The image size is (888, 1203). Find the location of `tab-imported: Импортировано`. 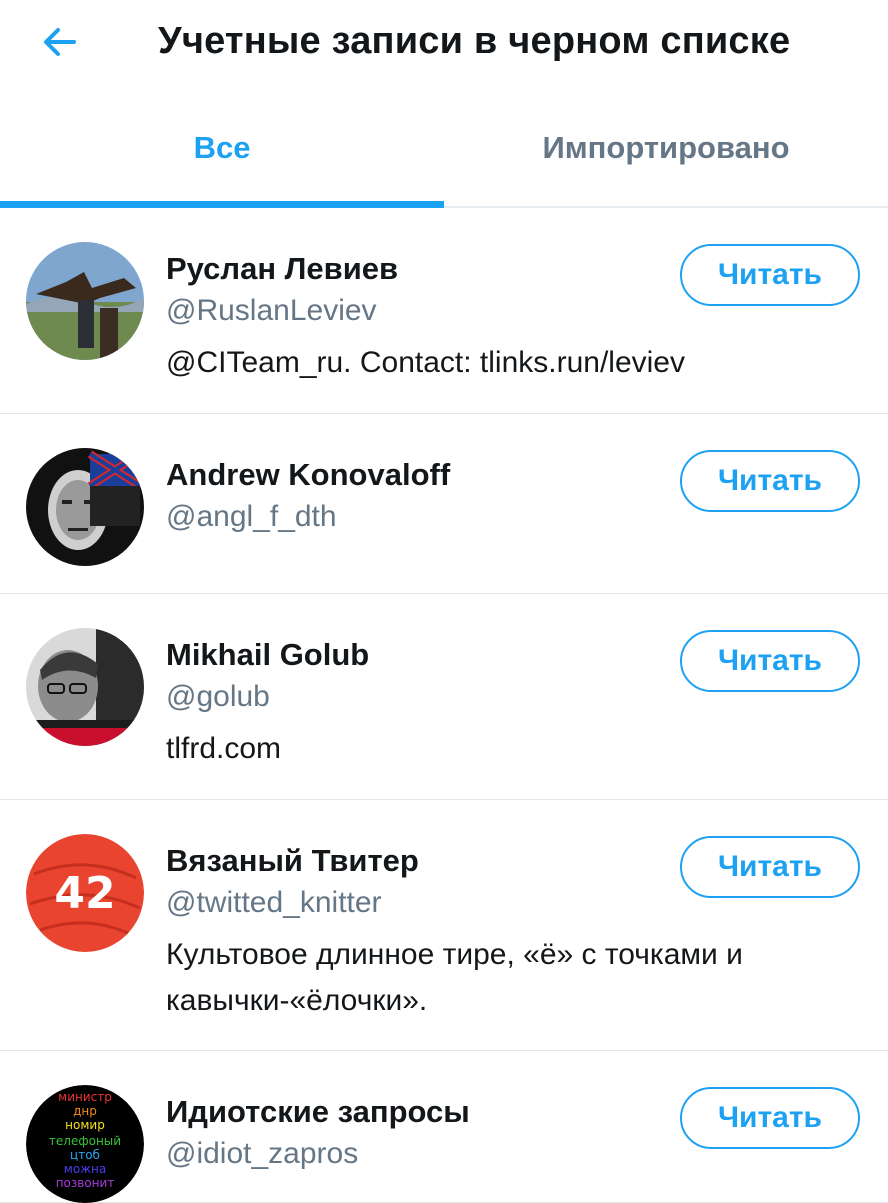

tab-imported: Импортировано is located at coordinates (666, 148).